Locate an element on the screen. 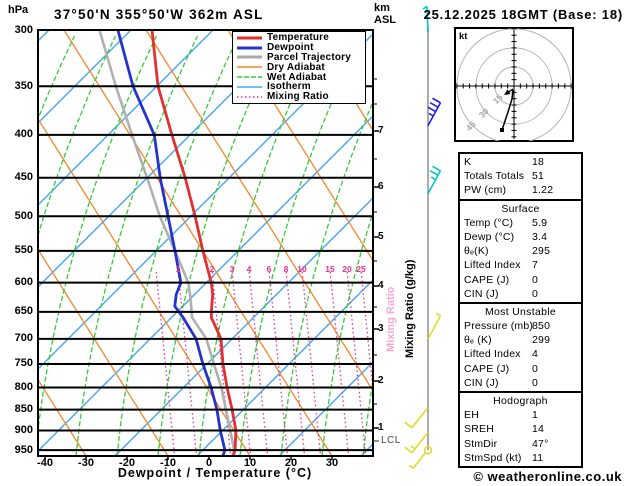  table-row-label: Dewp (°C) is located at coordinates (489, 236).